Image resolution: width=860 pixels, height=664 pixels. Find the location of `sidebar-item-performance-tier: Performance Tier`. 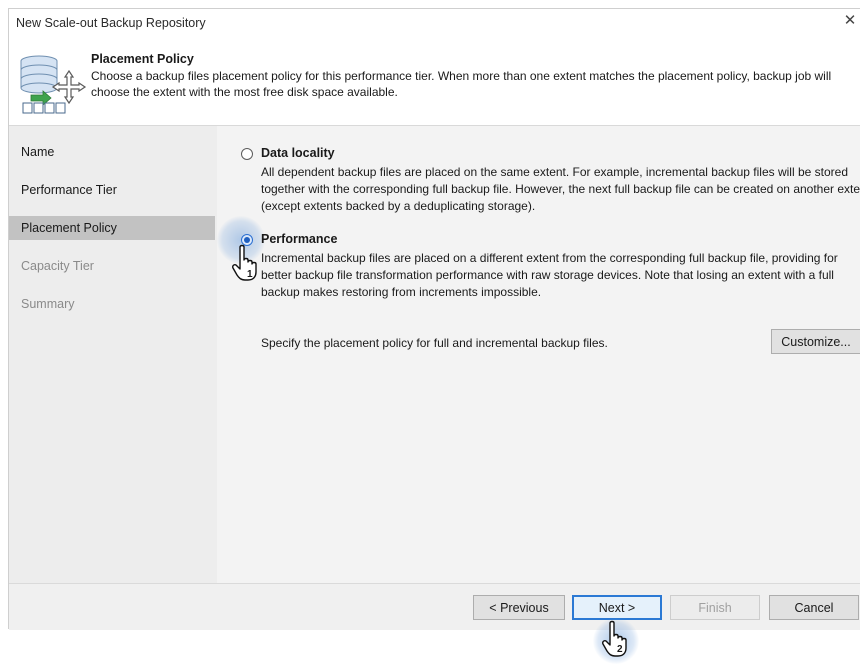

sidebar-item-performance-tier: Performance Tier is located at coordinates (112, 190).